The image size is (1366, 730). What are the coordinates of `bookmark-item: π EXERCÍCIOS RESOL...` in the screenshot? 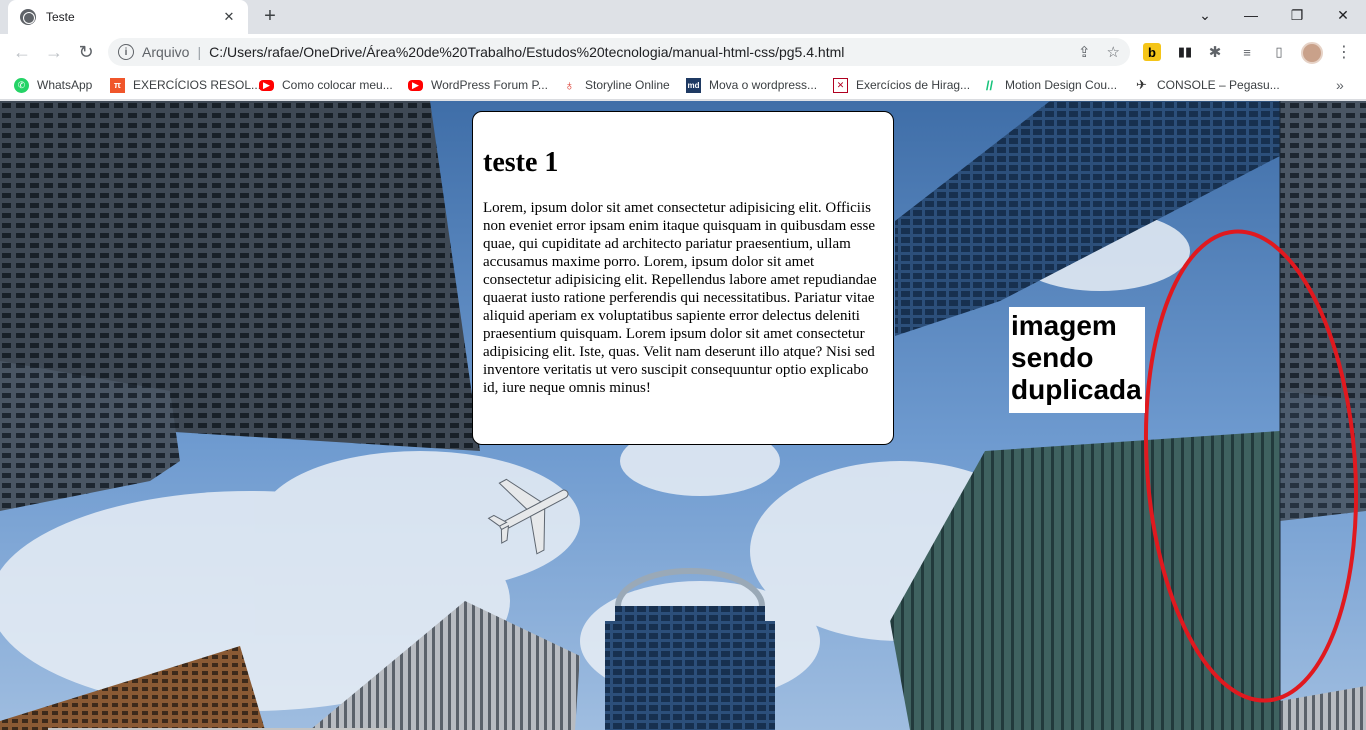 It's located at (185, 85).